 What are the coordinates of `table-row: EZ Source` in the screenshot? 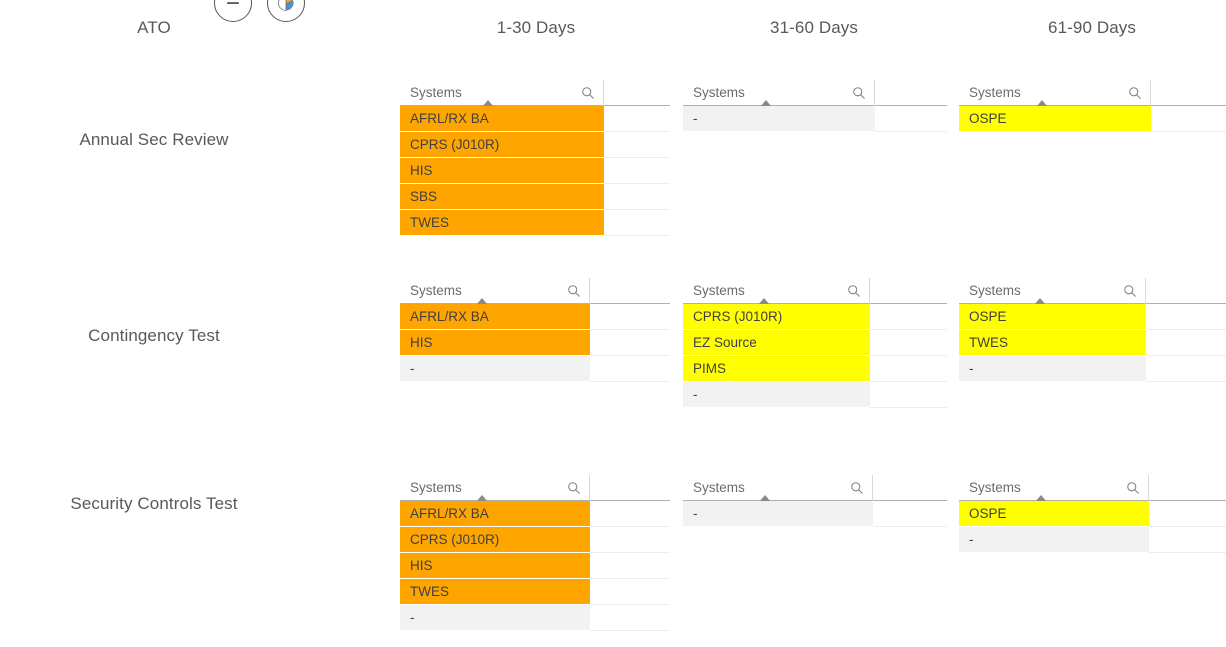 It's located at (815, 343).